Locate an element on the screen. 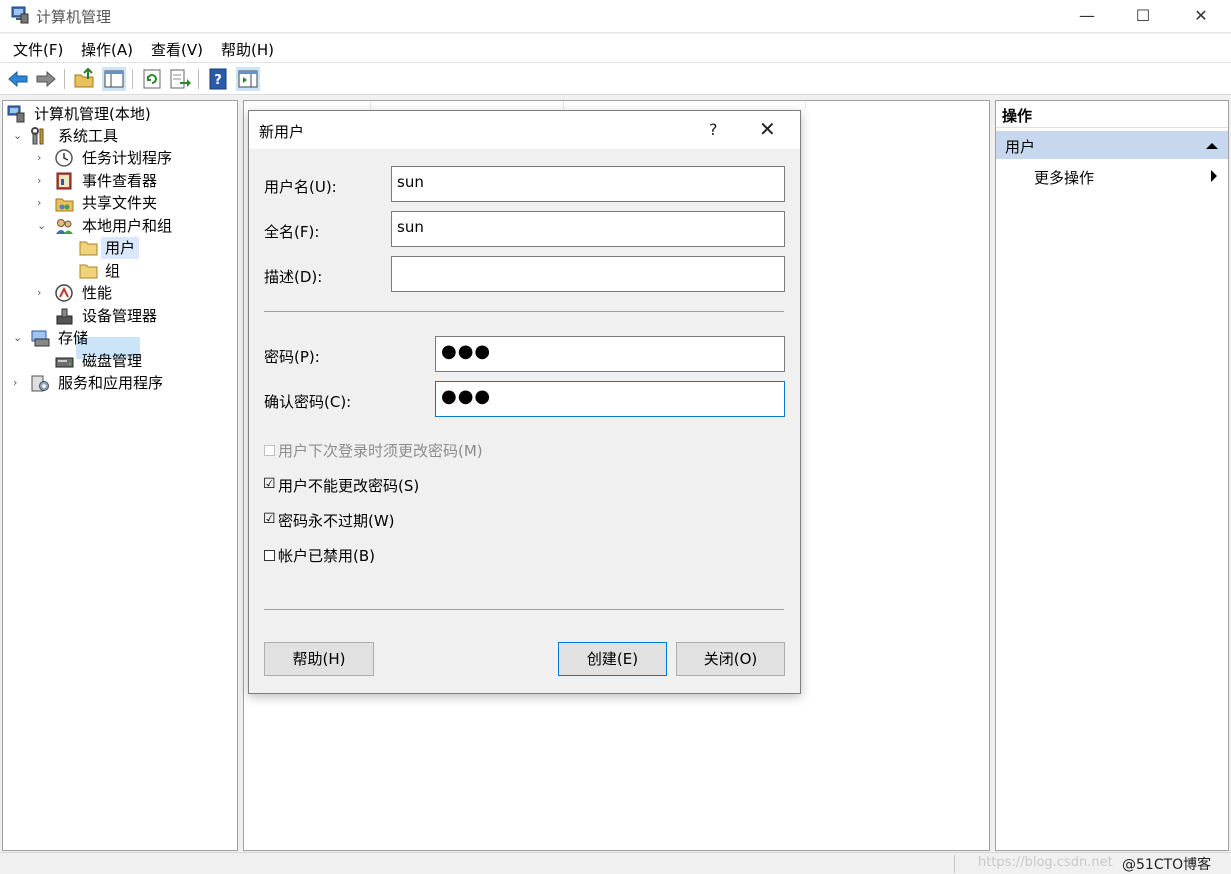 The image size is (1231, 874). confirm-password-field: ●●● is located at coordinates (610, 399).